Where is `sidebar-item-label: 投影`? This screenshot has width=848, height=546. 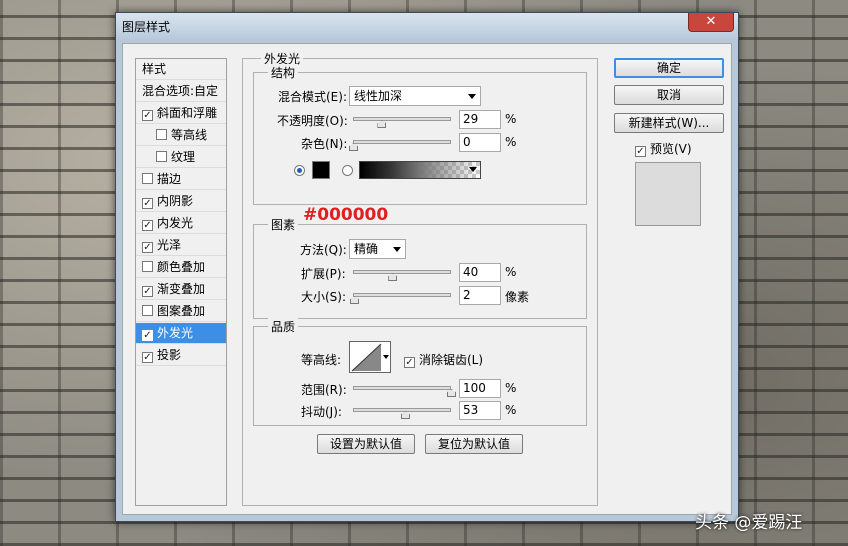
sidebar-item-label: 投影 is located at coordinates (169, 355).